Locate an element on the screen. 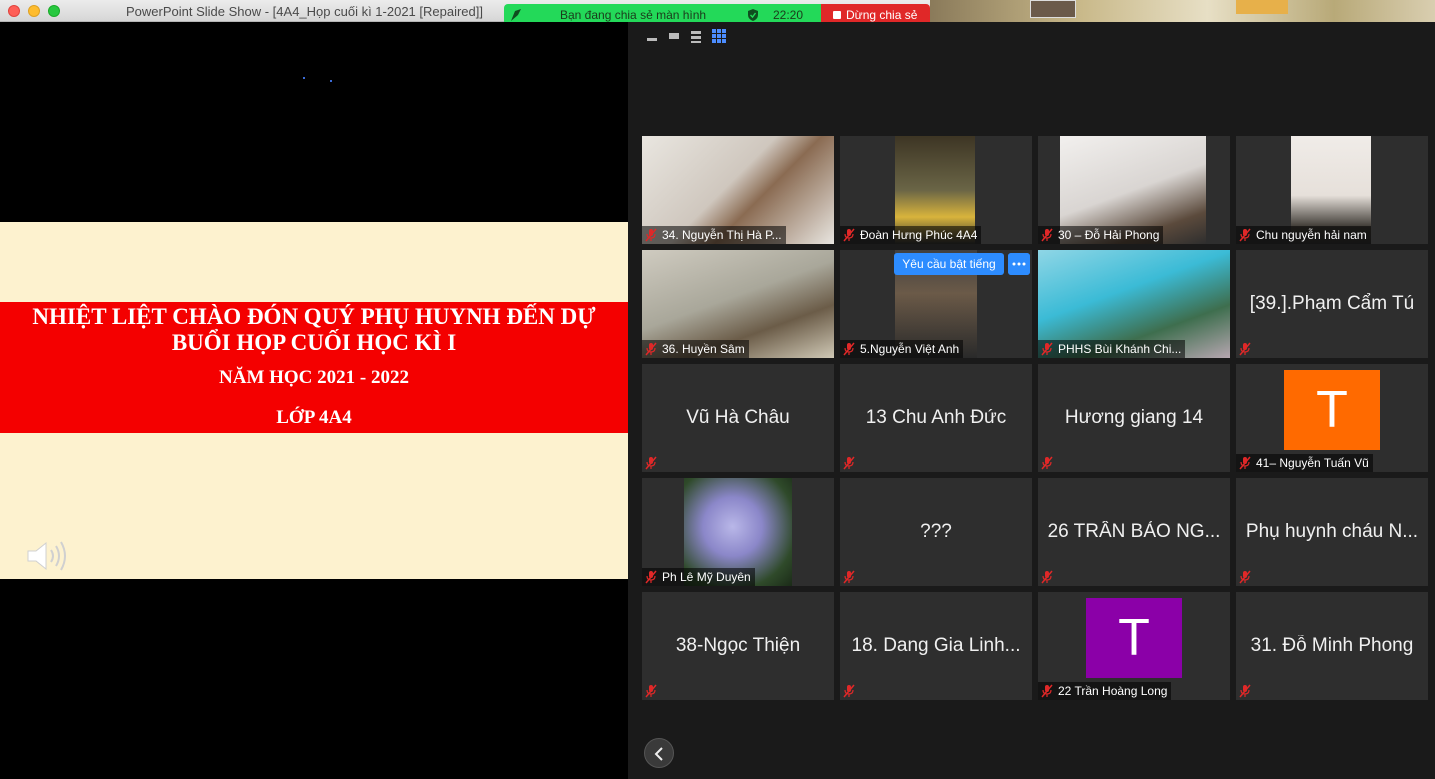 The height and width of the screenshot is (779, 1435). participant-tile: 36. Huyền Sâm is located at coordinates (738, 304).